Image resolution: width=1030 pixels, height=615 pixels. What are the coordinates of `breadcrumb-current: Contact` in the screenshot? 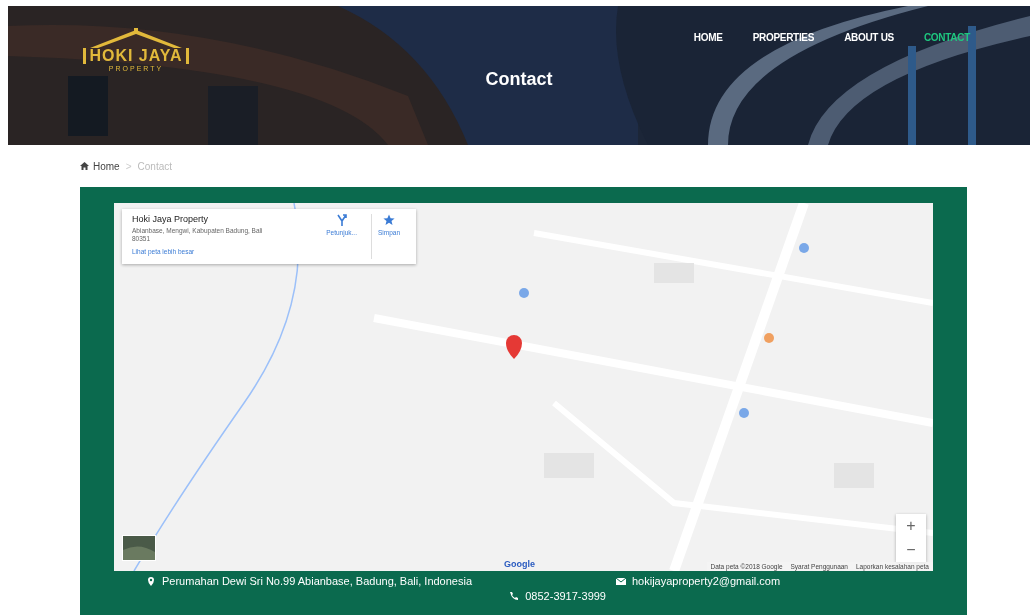 It's located at (154, 166).